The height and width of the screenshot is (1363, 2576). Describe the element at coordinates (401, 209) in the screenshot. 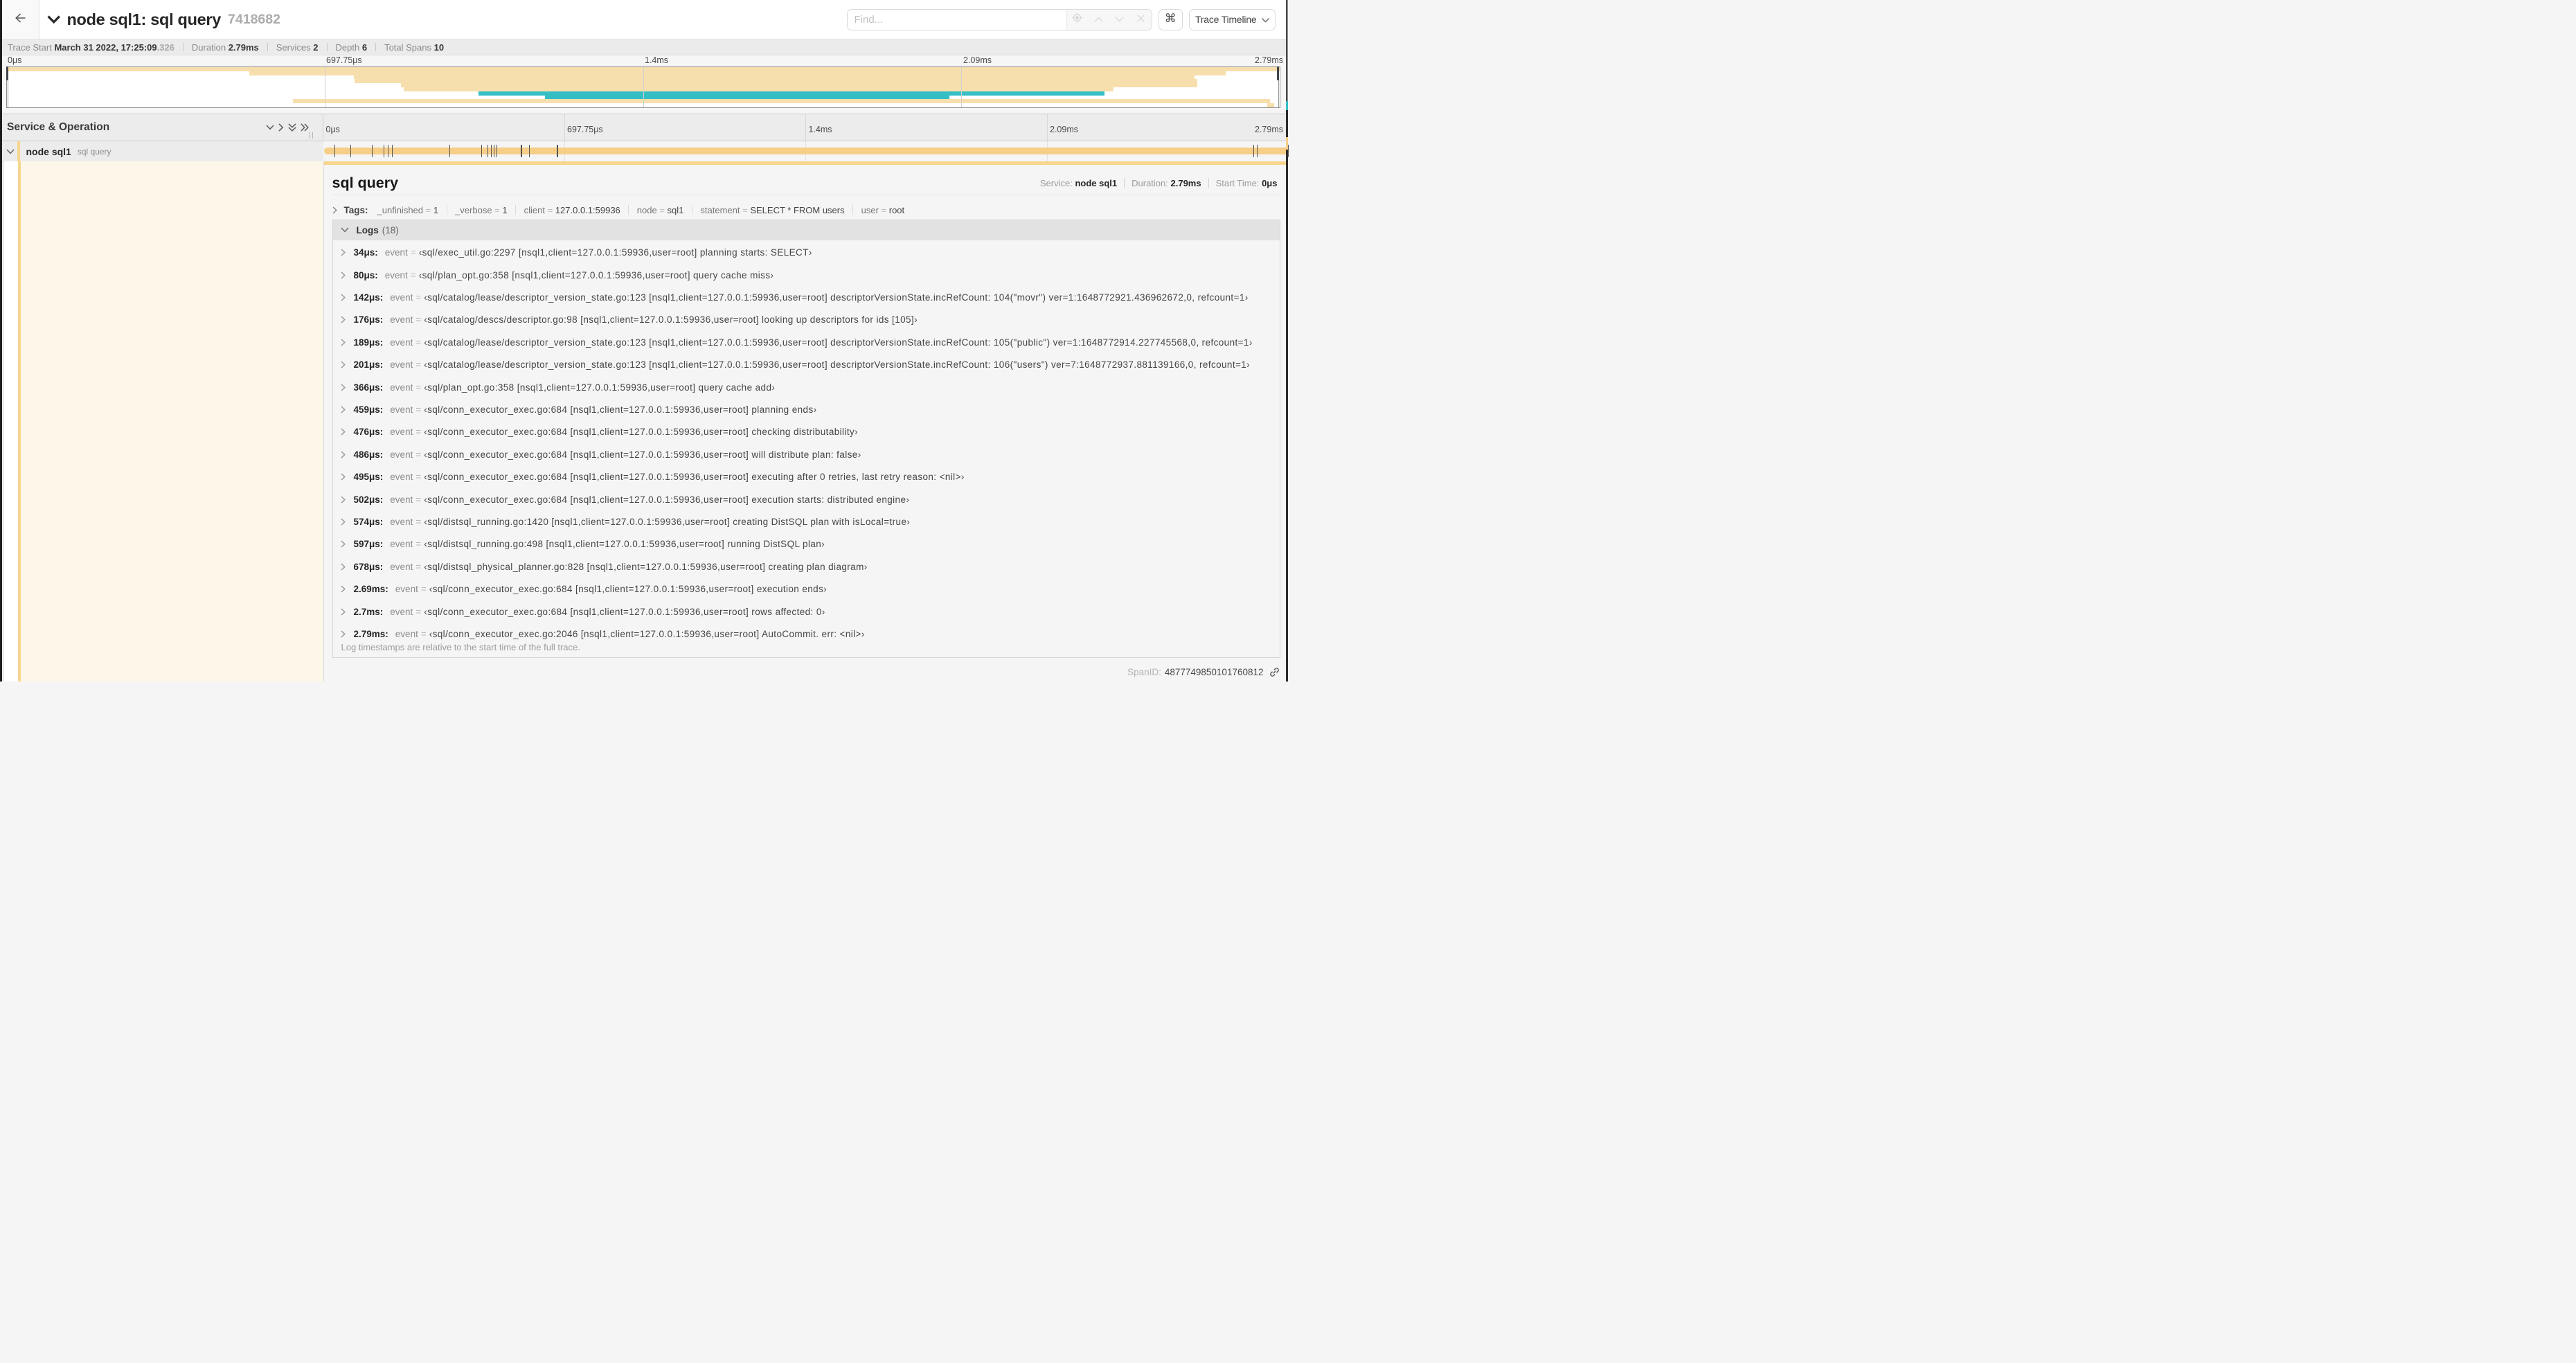

I see `tag-key: _unfinished` at that location.